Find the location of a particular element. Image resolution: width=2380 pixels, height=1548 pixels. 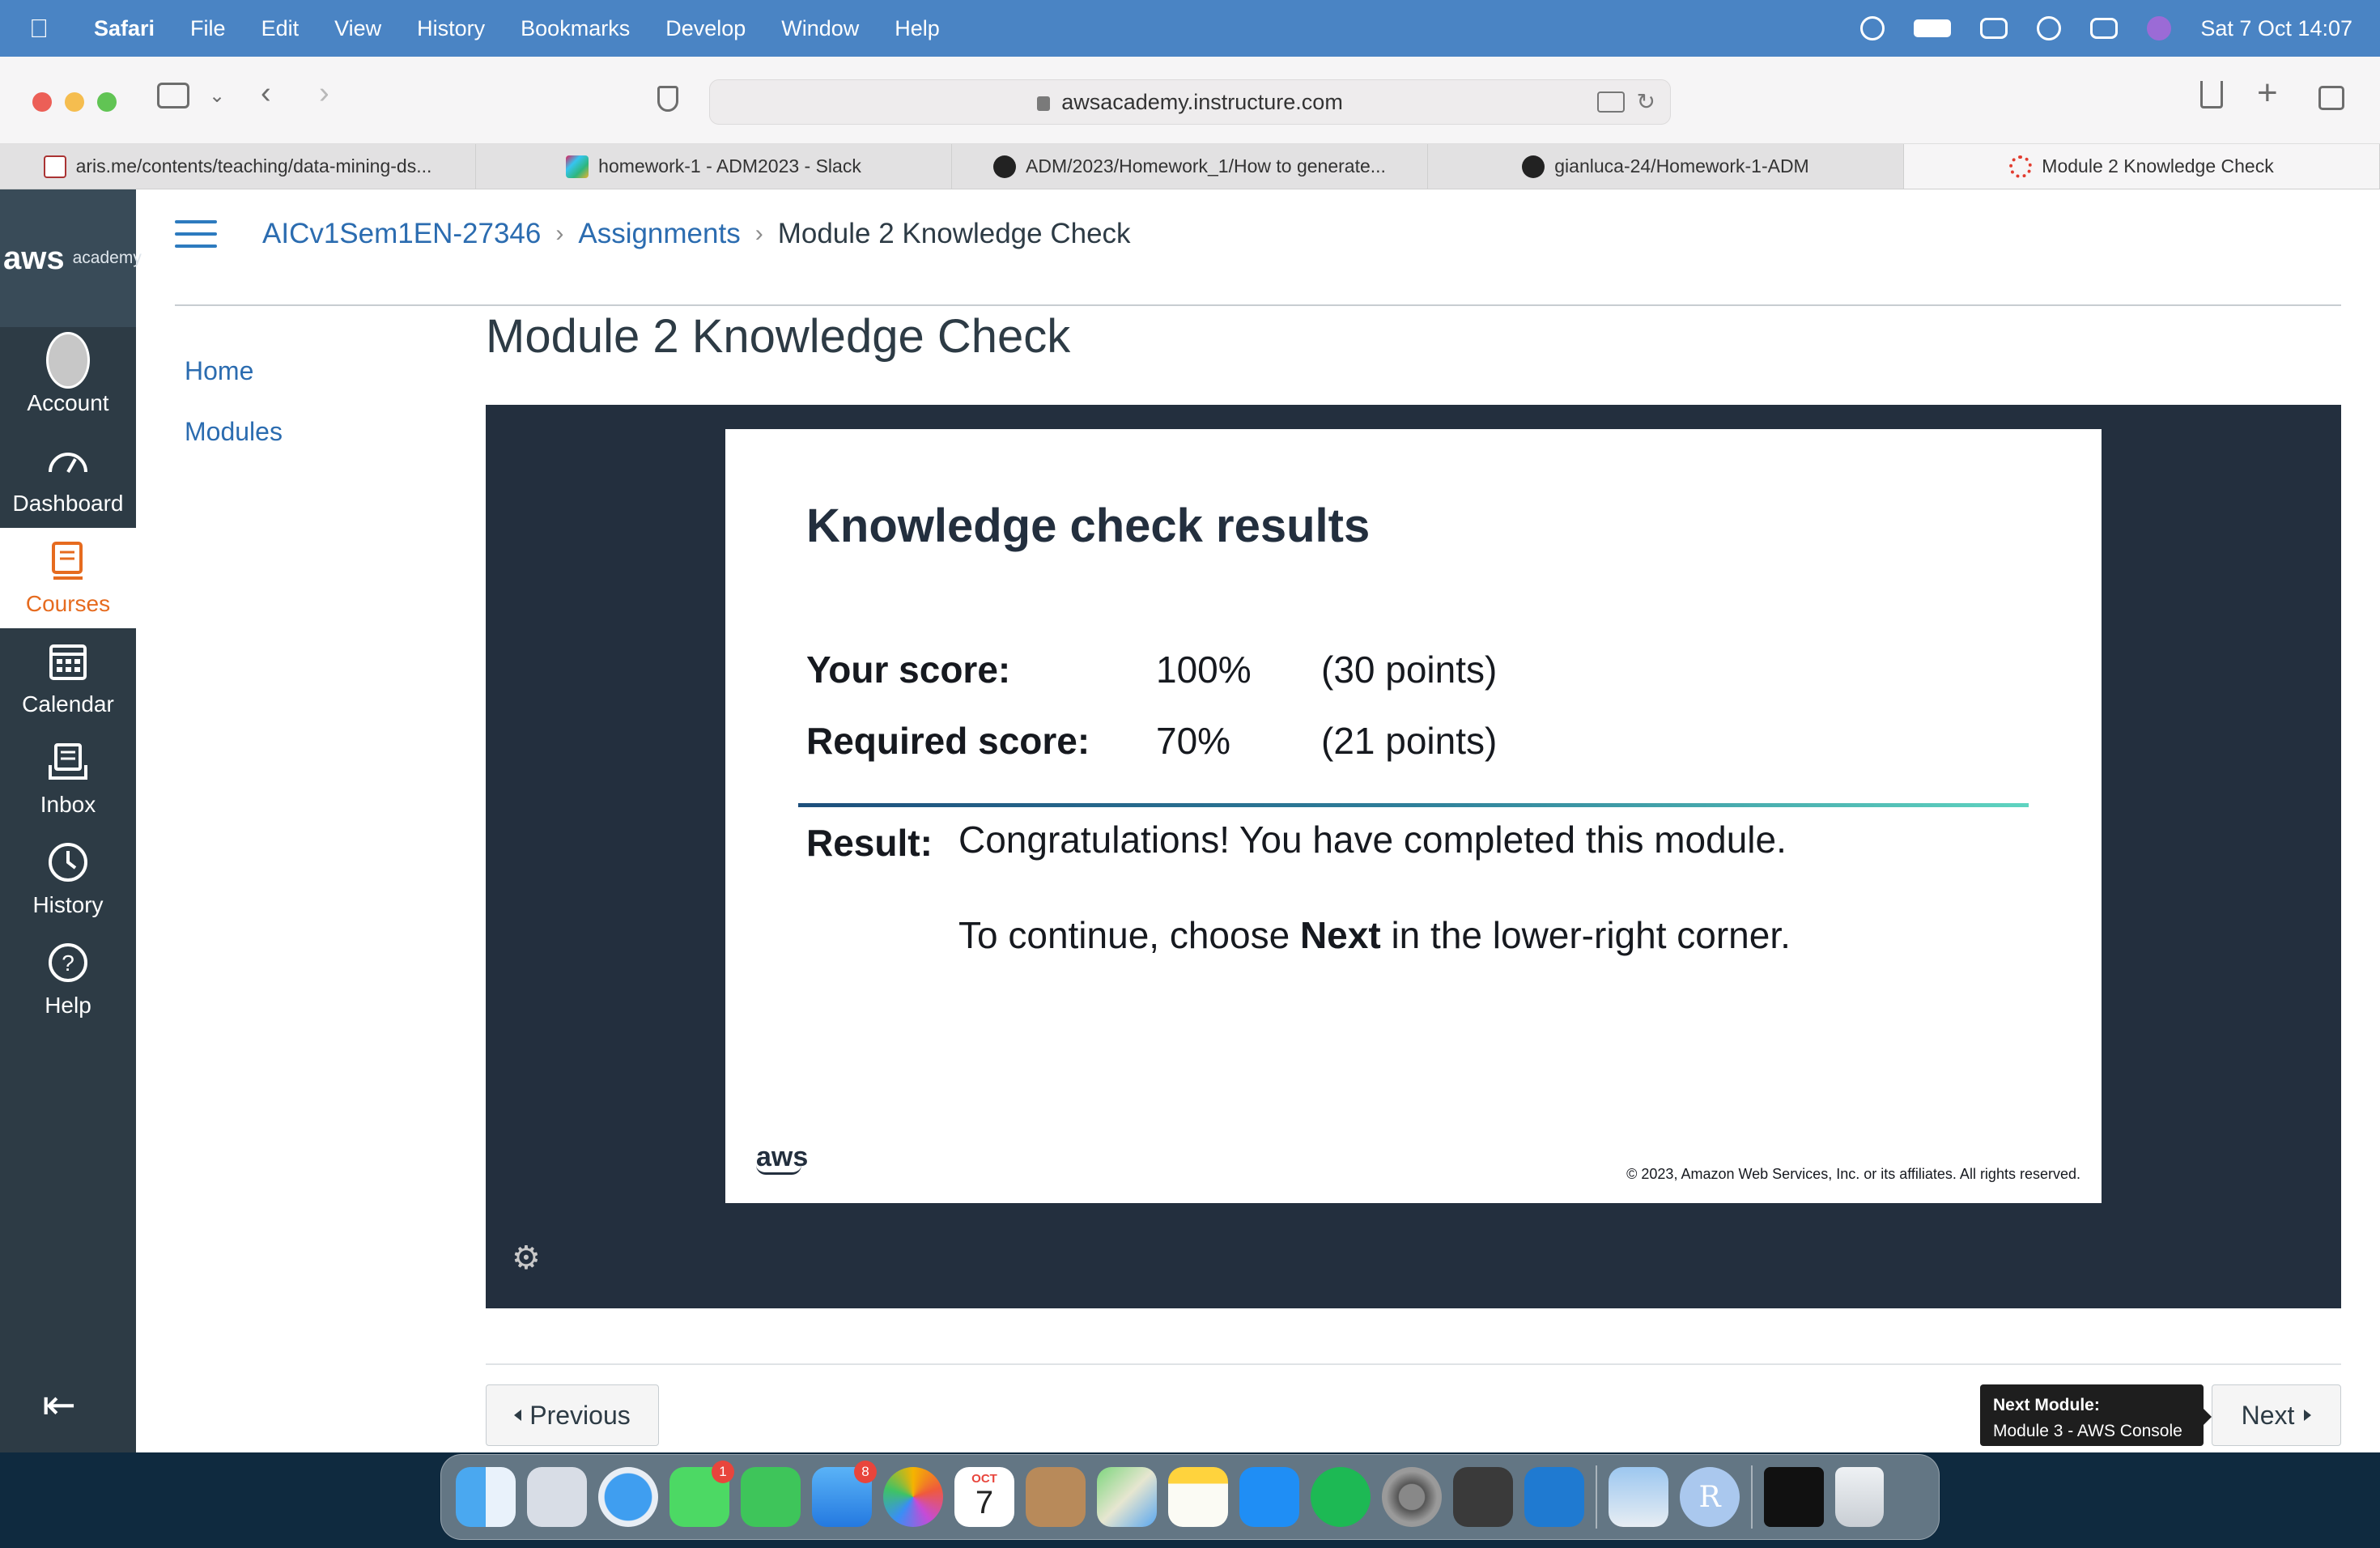

nav-calendar: Calendar is located at coordinates (68, 678).